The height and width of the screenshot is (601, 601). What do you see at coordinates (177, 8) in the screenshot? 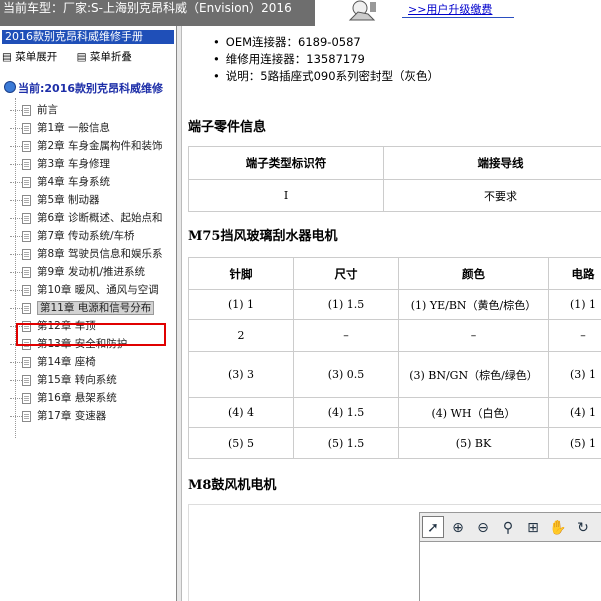
I see `current-model-value: 厂家:S-上海别克昂科威（Envision）2016` at bounding box center [177, 8].